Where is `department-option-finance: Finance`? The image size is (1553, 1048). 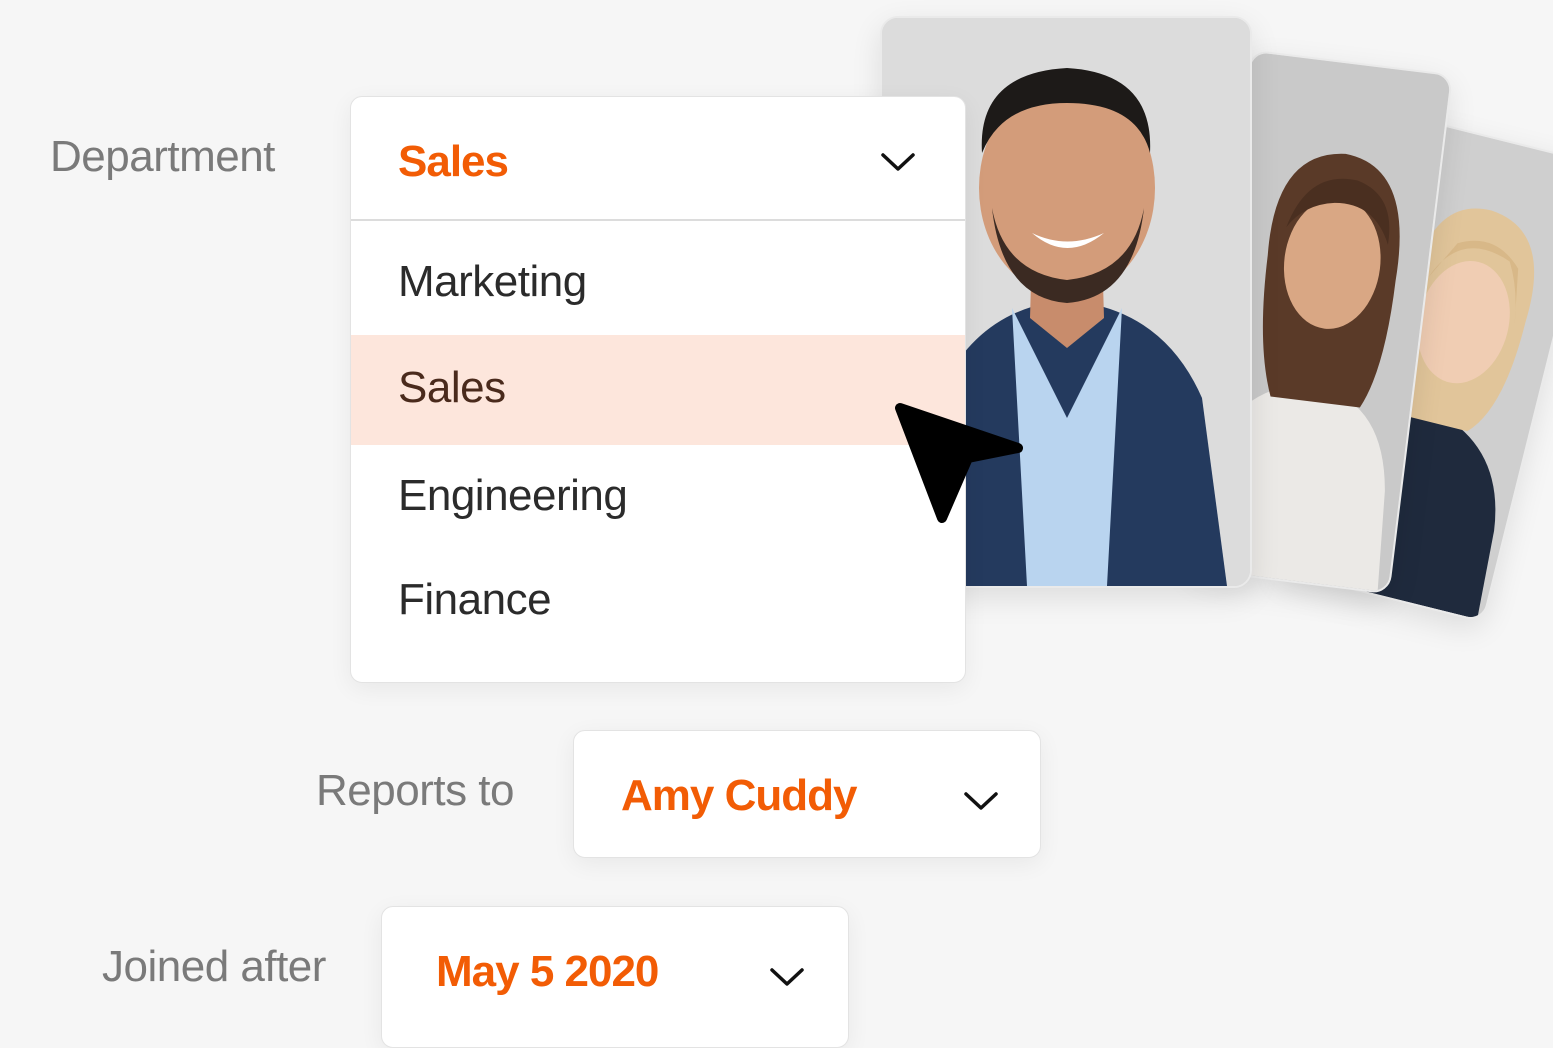 department-option-finance: Finance is located at coordinates (658, 601).